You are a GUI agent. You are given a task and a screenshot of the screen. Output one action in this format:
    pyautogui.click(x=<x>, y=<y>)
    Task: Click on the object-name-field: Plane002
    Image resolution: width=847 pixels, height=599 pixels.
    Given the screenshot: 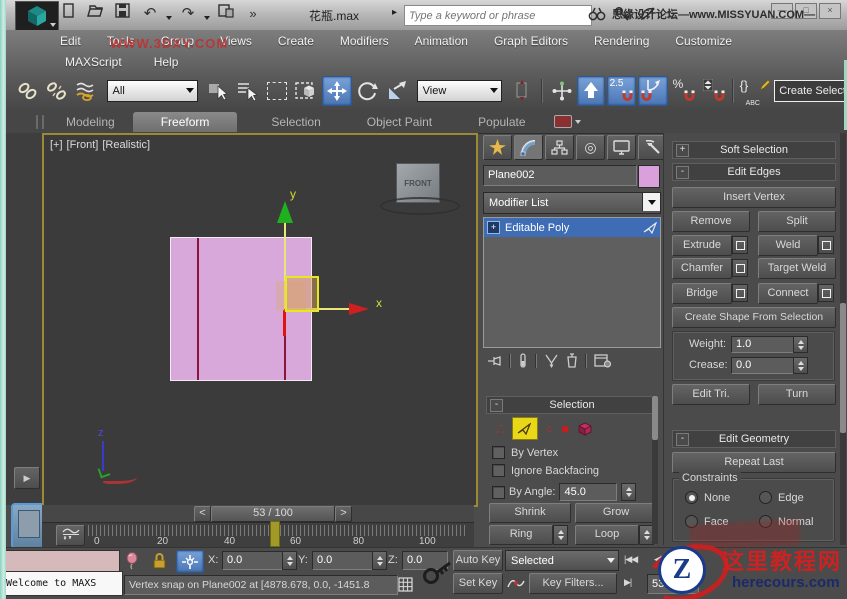 What is the action you would take?
    pyautogui.click(x=560, y=175)
    